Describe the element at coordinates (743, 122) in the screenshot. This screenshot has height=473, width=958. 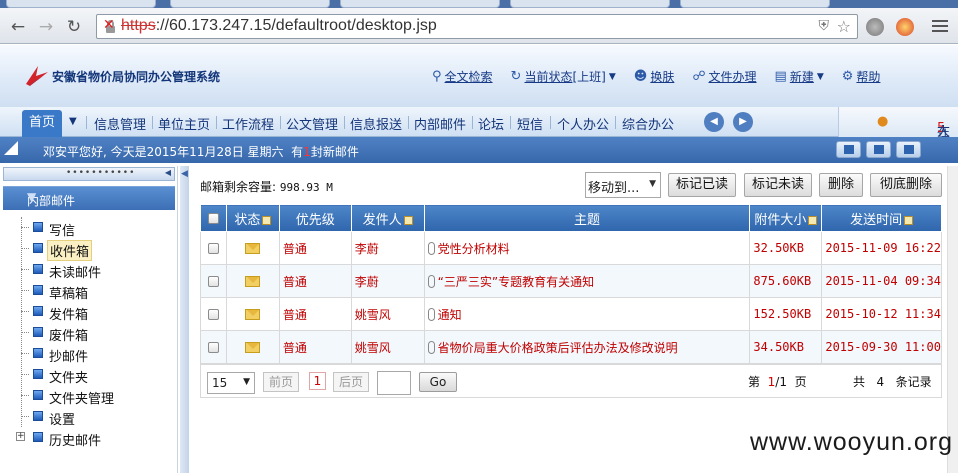
I see `nav-next-icon: ▶` at that location.